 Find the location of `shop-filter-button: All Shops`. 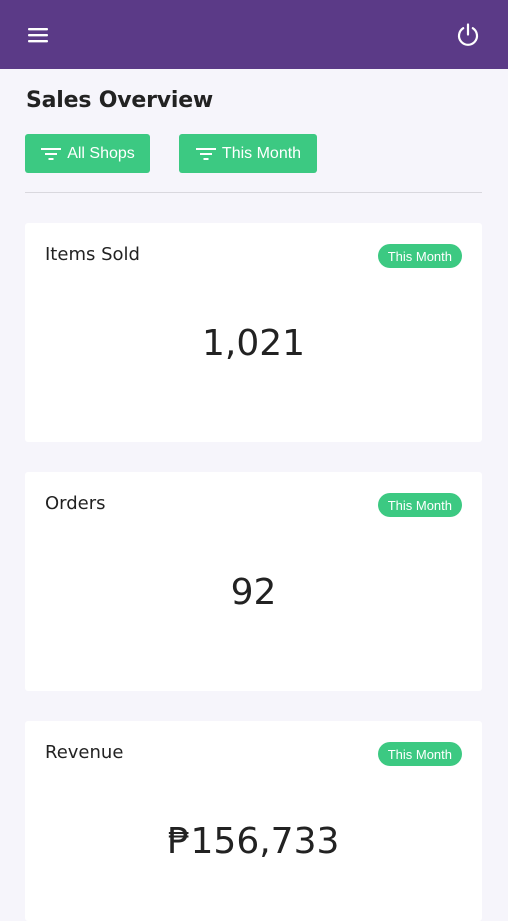

shop-filter-button: All Shops is located at coordinates (87, 153).